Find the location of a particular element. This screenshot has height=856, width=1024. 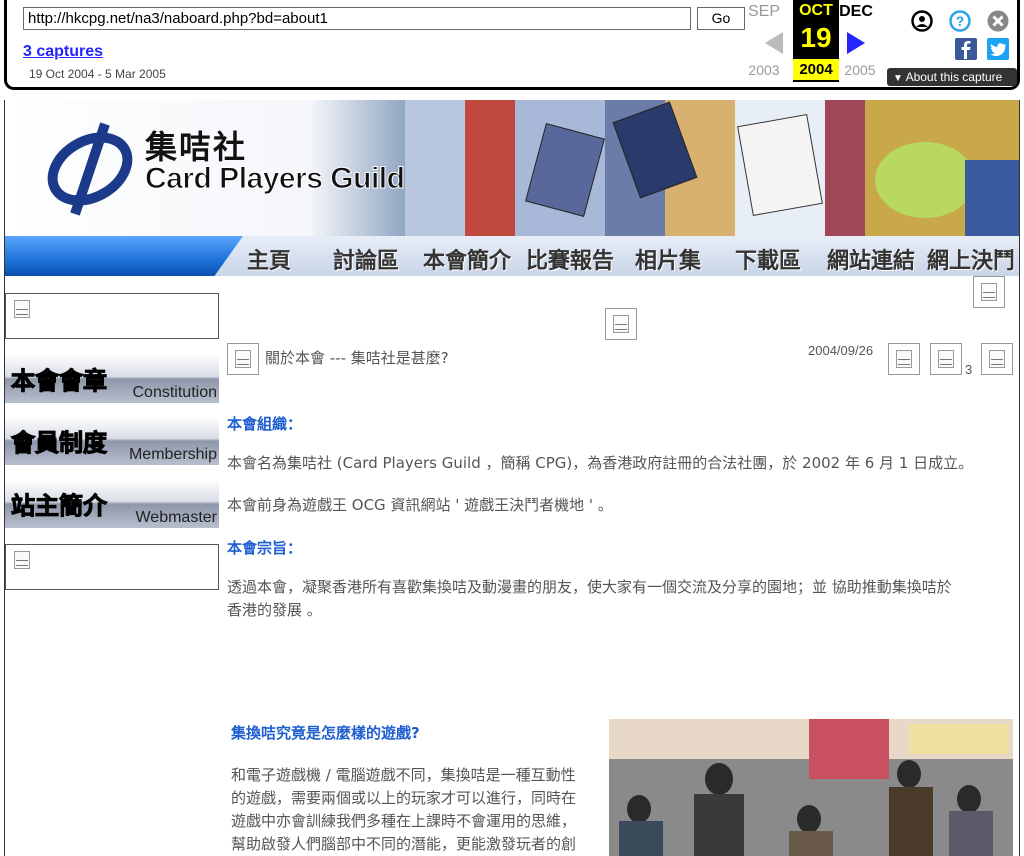

players-photo is located at coordinates (811, 787).